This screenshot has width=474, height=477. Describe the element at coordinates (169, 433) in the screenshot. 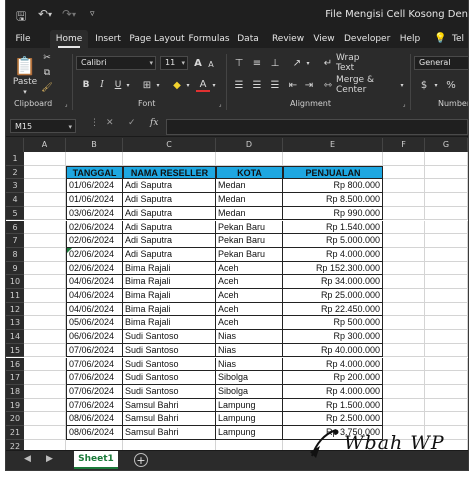

I see `reseller-cell: Samsul Bahri` at that location.